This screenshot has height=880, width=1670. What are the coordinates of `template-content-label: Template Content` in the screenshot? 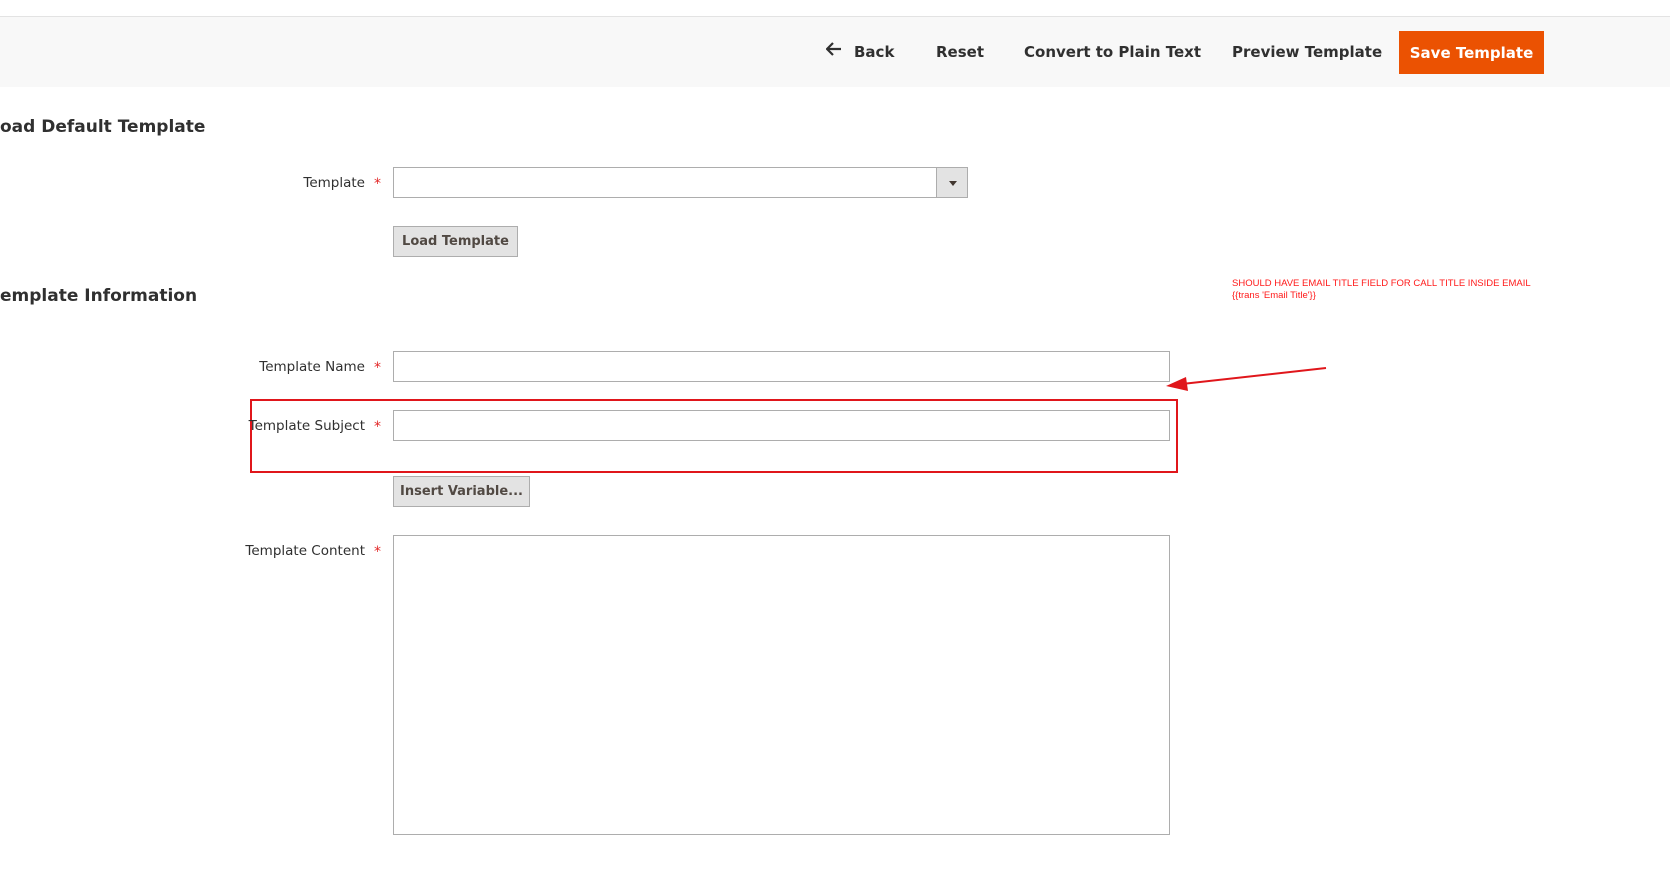 It's located at (305, 551).